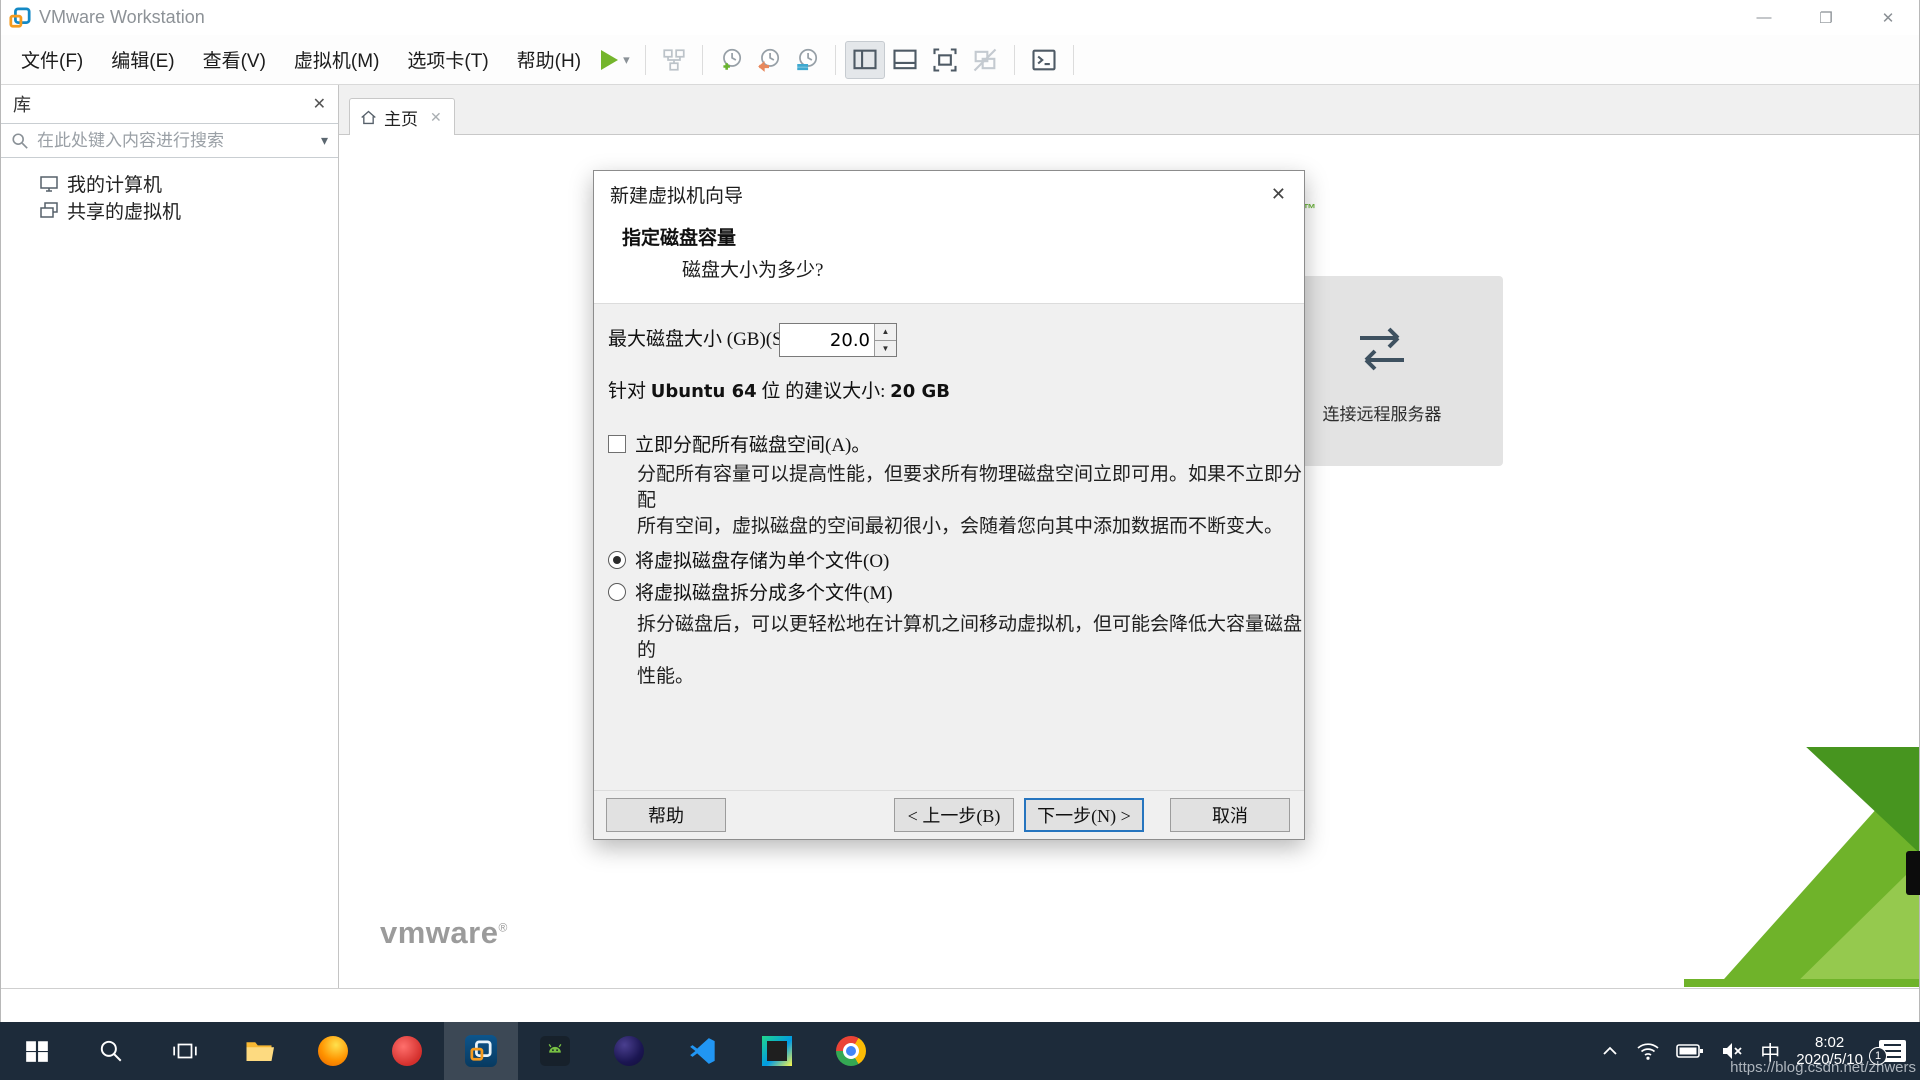 The height and width of the screenshot is (1080, 1920). I want to click on close-icon: ✕, so click(1888, 17).